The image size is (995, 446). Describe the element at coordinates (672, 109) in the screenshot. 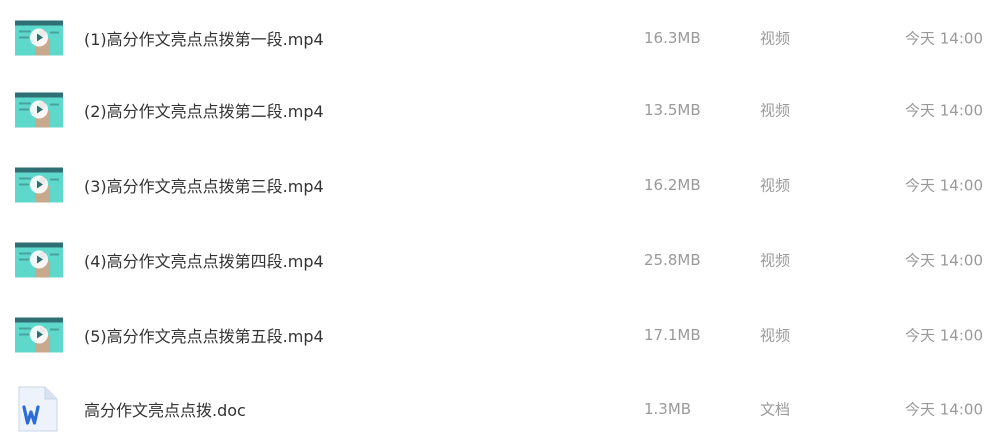

I see `file-size: 13.5MB` at that location.